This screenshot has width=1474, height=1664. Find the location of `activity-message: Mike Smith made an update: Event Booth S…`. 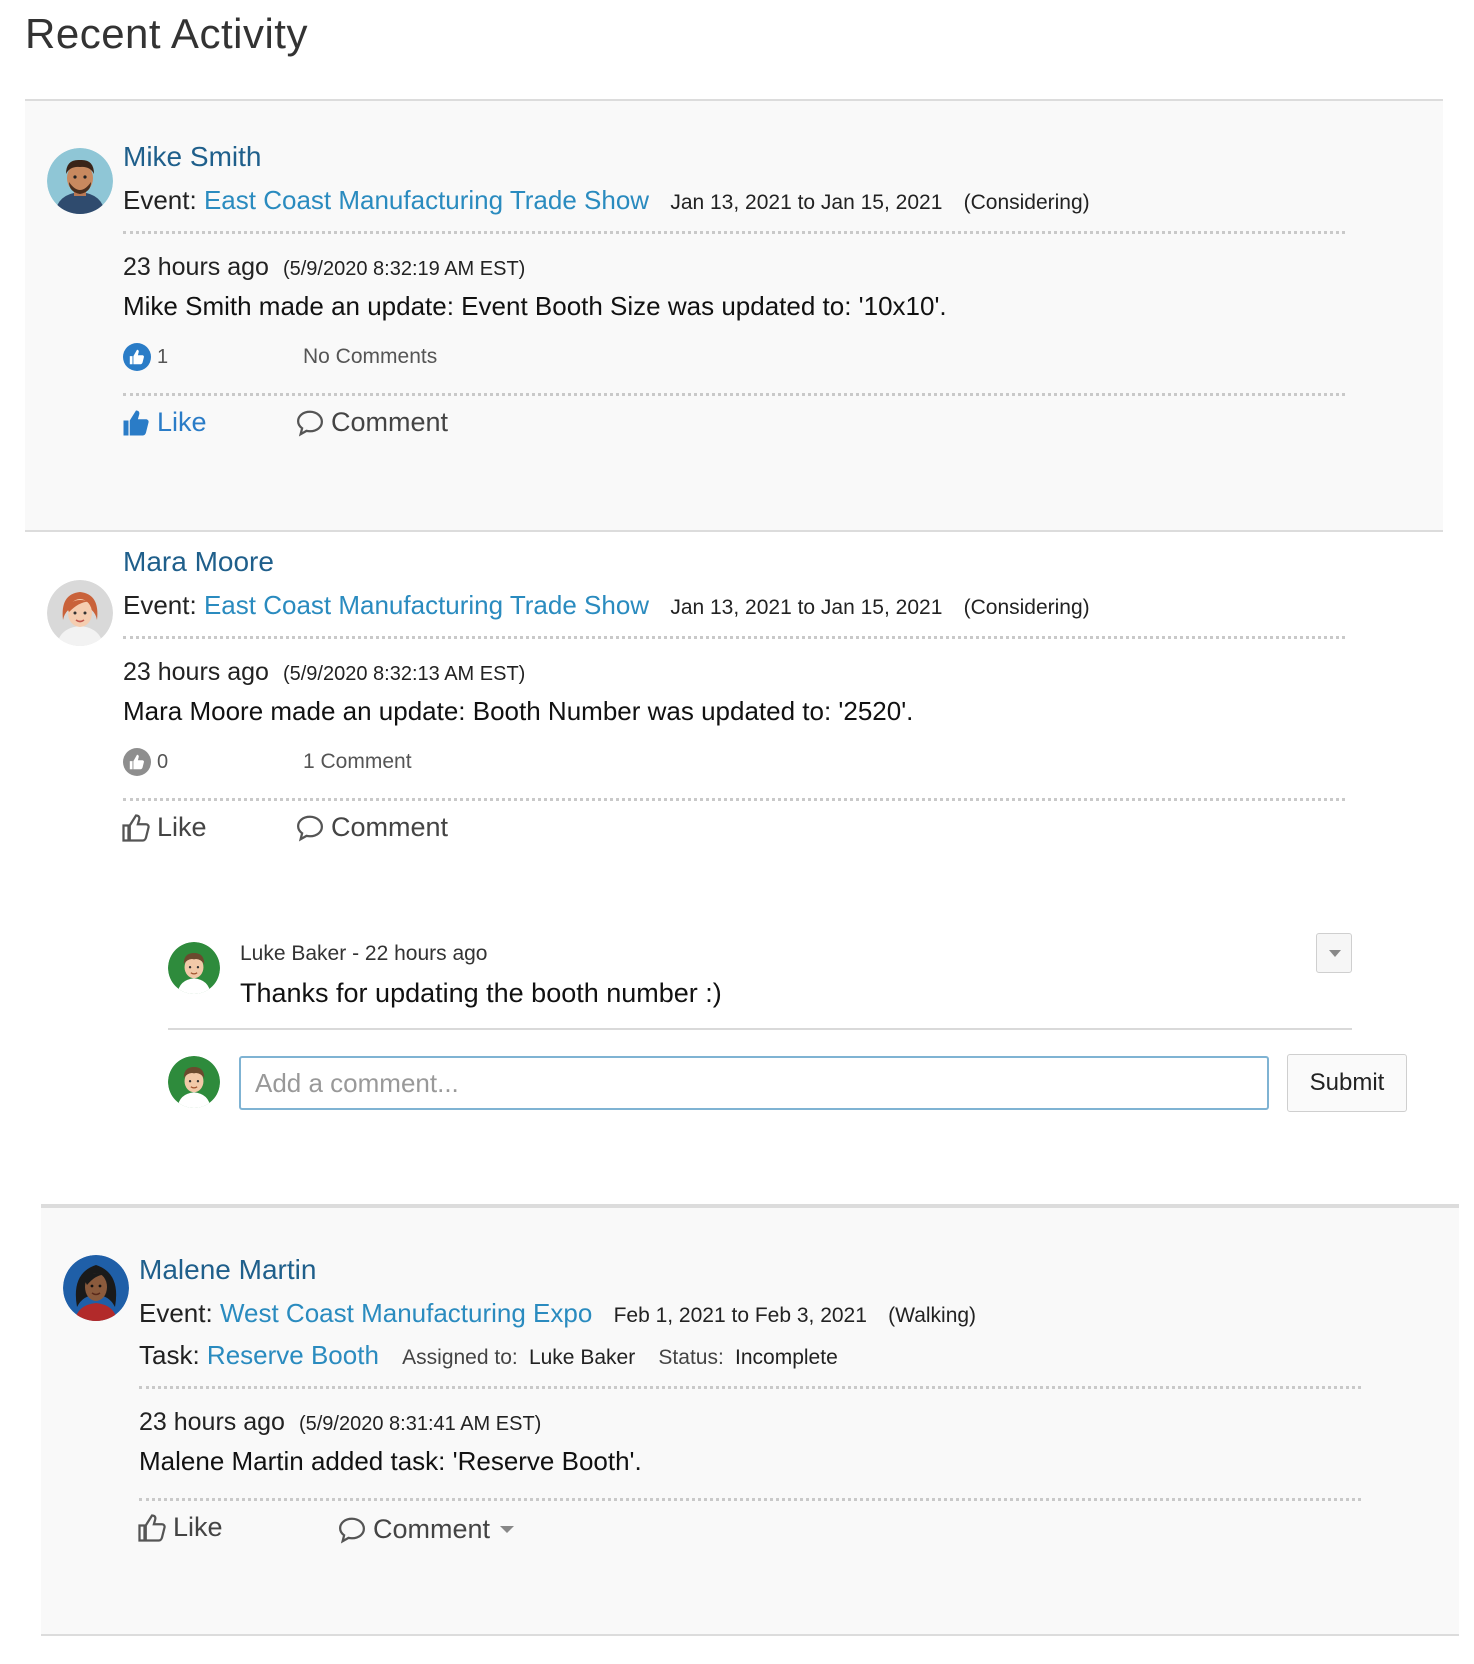

activity-message: Mike Smith made an update: Event Booth S… is located at coordinates (535, 306).